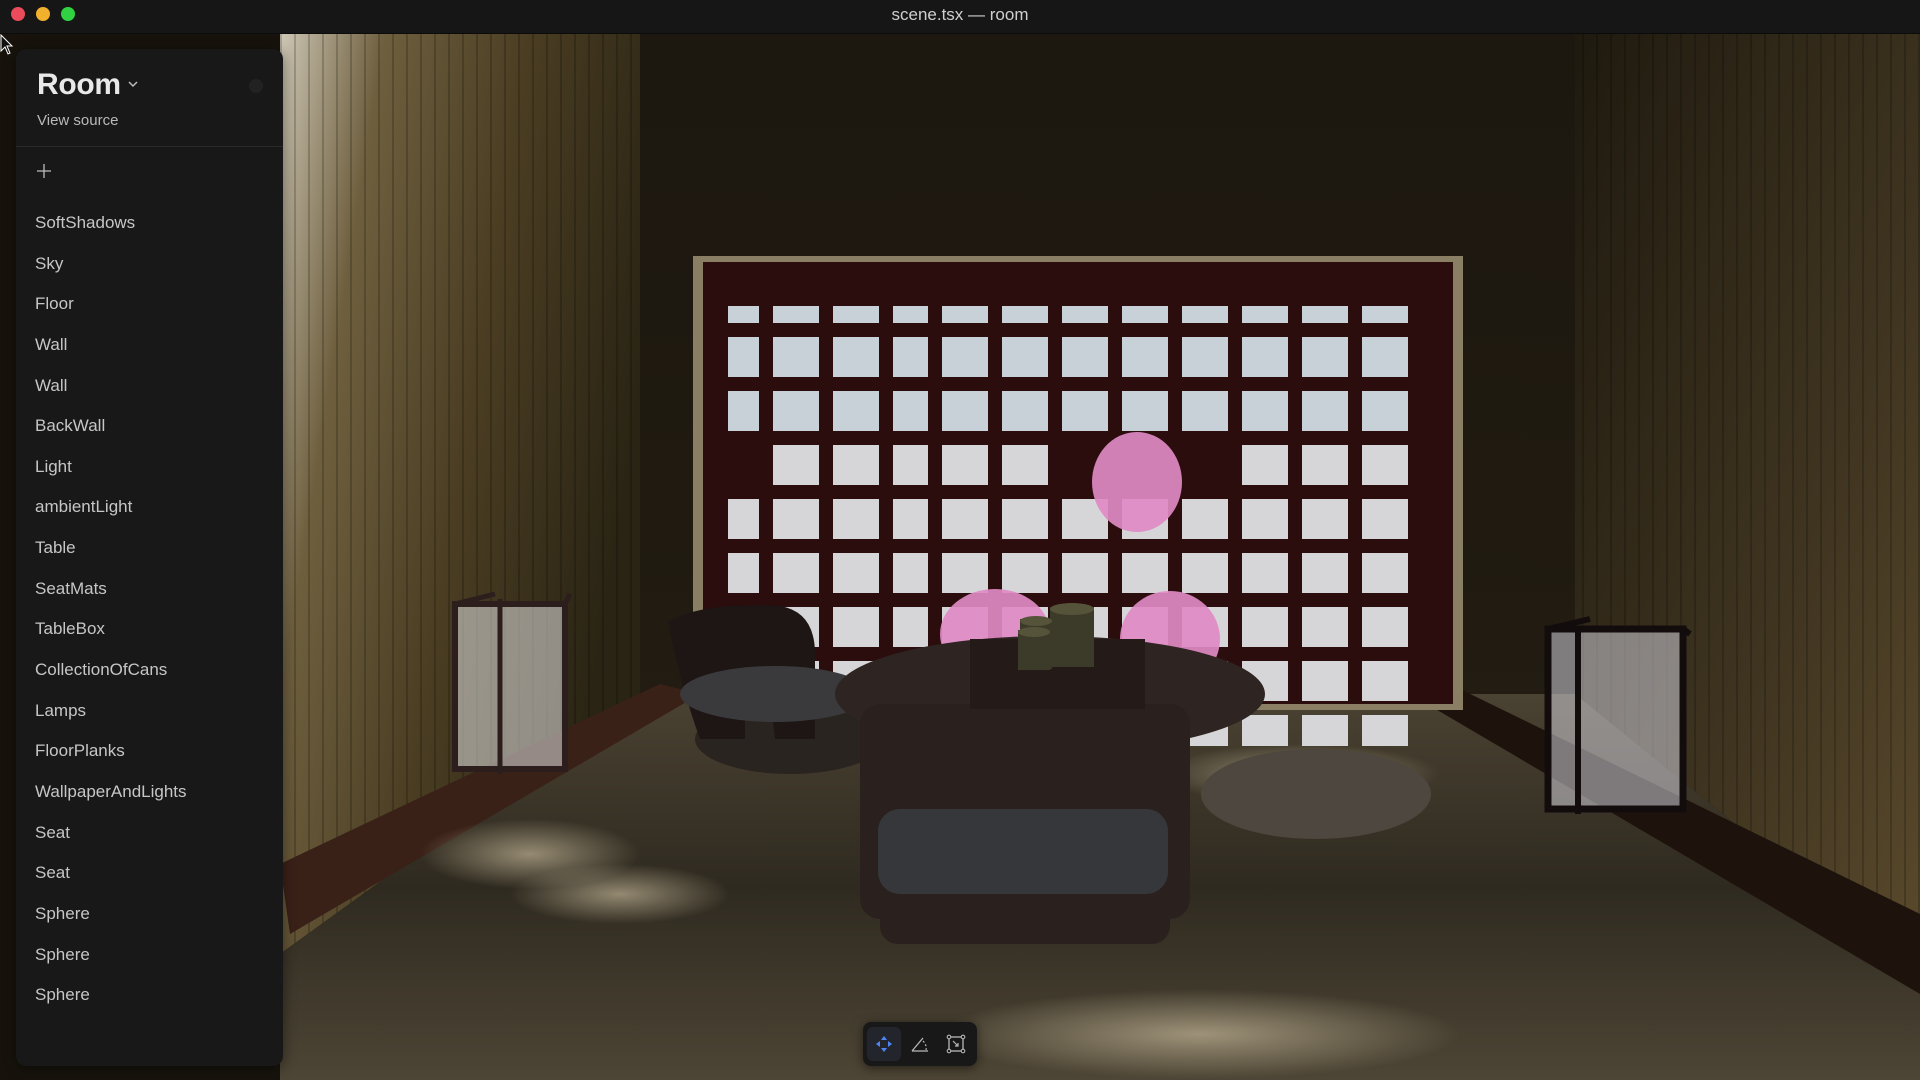 This screenshot has width=1920, height=1080. What do you see at coordinates (149, 597) in the screenshot?
I see `scene-object-item: SeatMats` at bounding box center [149, 597].